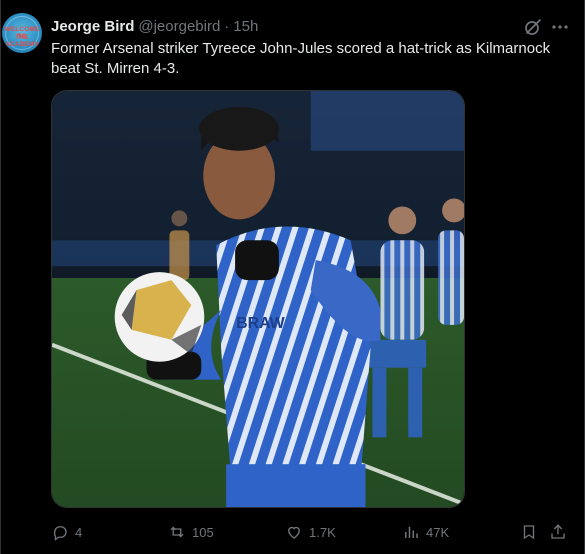 This screenshot has width=585, height=554. I want to click on views-button: 47K, so click(425, 532).